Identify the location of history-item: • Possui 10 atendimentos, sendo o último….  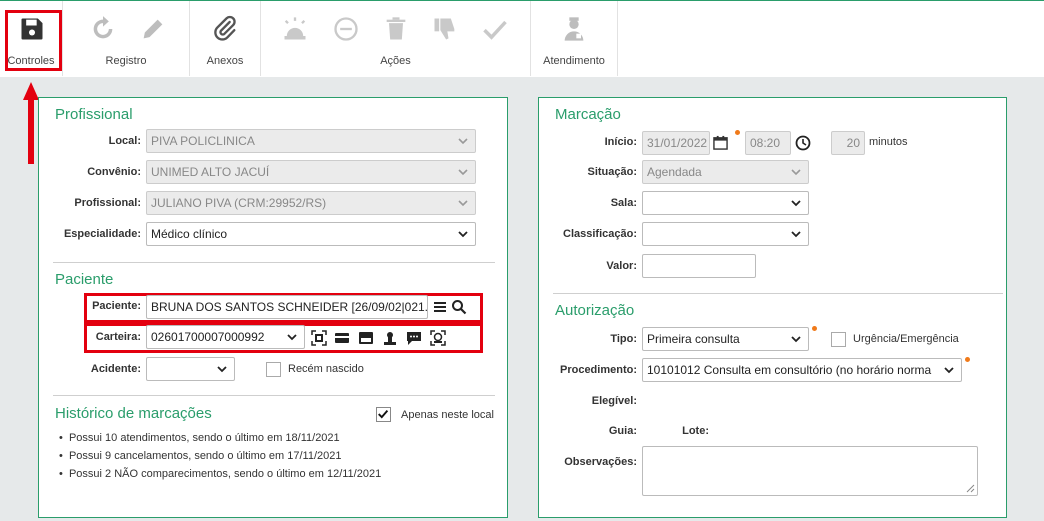
(199, 438).